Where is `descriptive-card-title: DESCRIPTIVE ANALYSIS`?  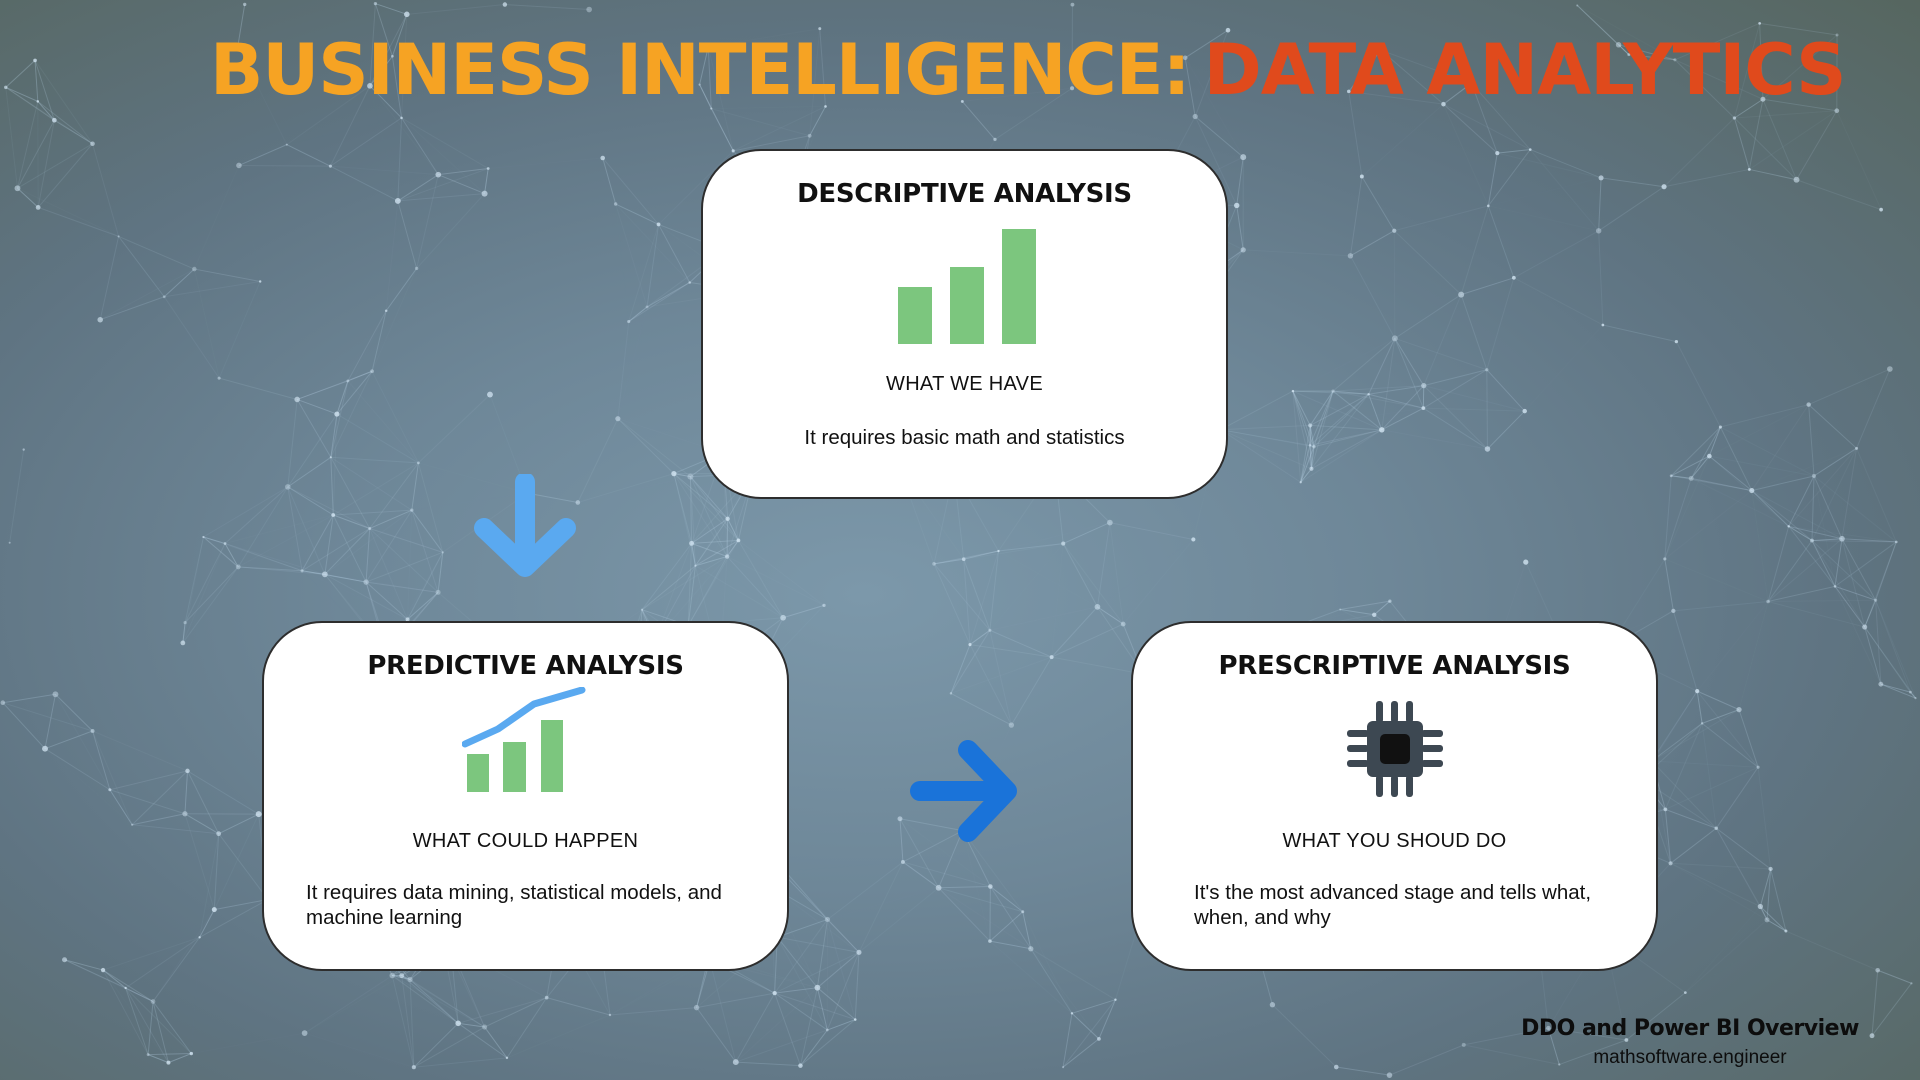
descriptive-card-title: DESCRIPTIVE ANALYSIS is located at coordinates (964, 194).